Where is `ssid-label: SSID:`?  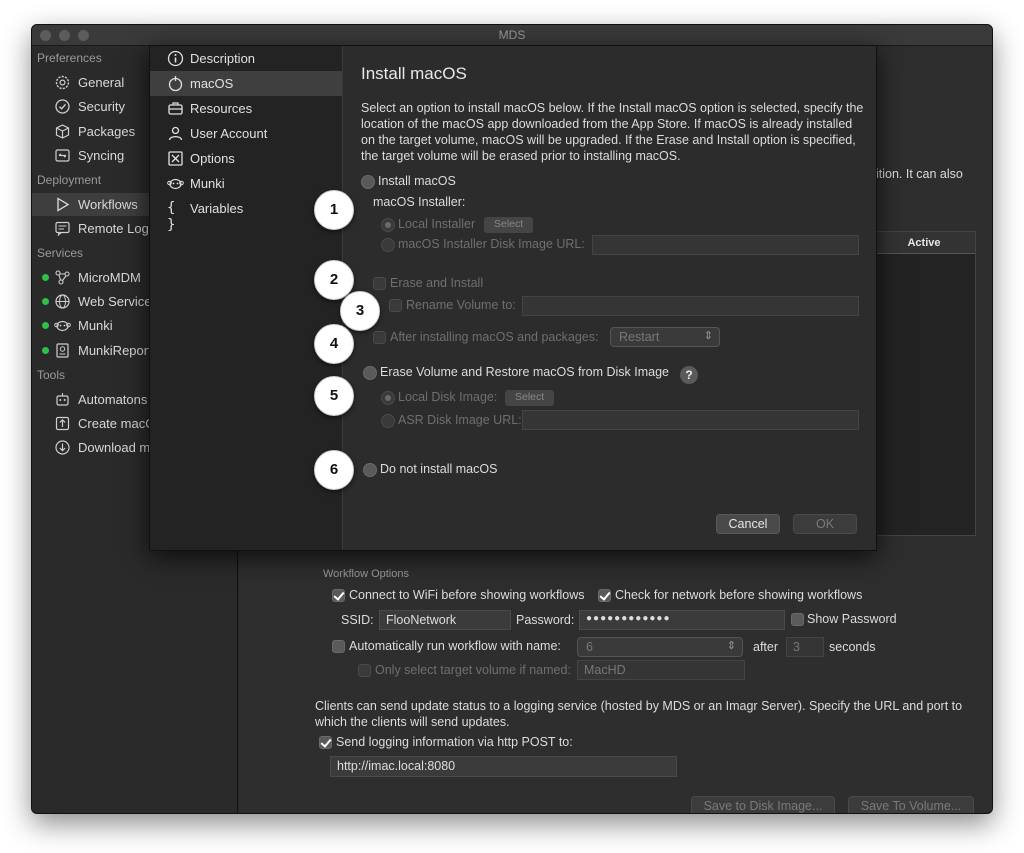
ssid-label: SSID: is located at coordinates (357, 620).